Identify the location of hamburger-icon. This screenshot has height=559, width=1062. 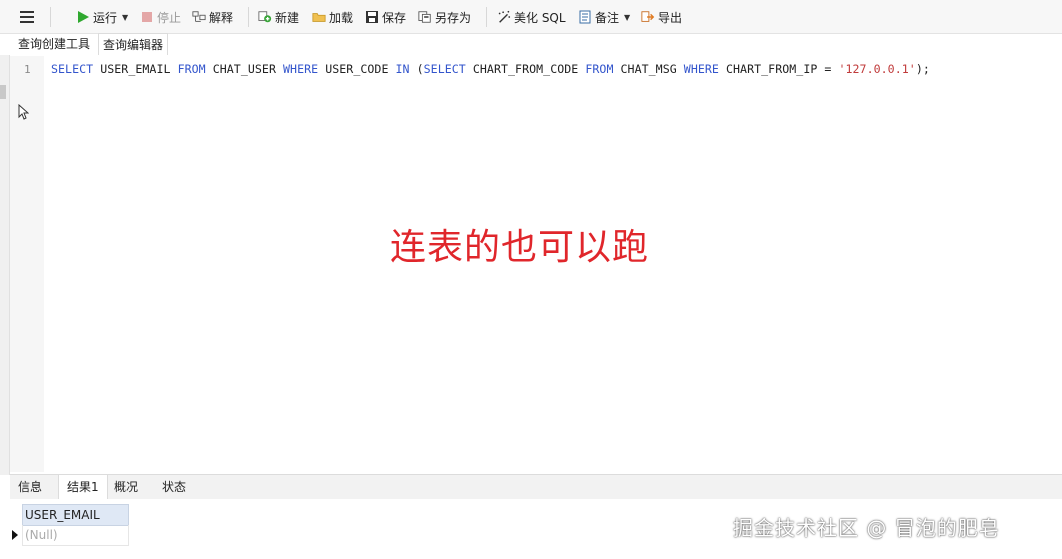
(27, 17).